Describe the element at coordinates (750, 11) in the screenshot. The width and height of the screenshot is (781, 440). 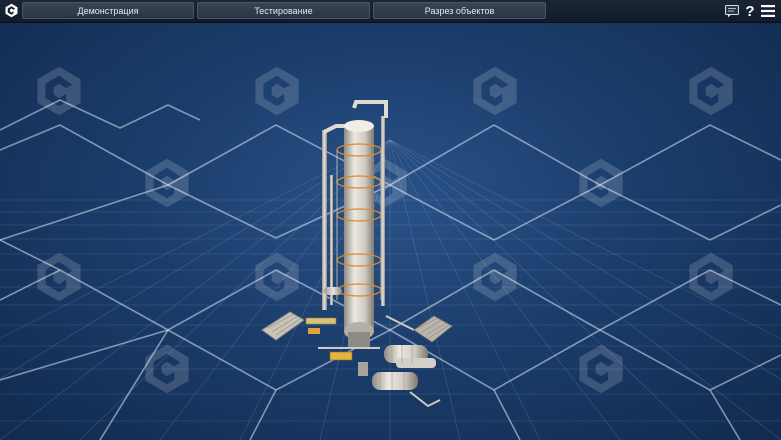
I see `help-icon: ?` at that location.